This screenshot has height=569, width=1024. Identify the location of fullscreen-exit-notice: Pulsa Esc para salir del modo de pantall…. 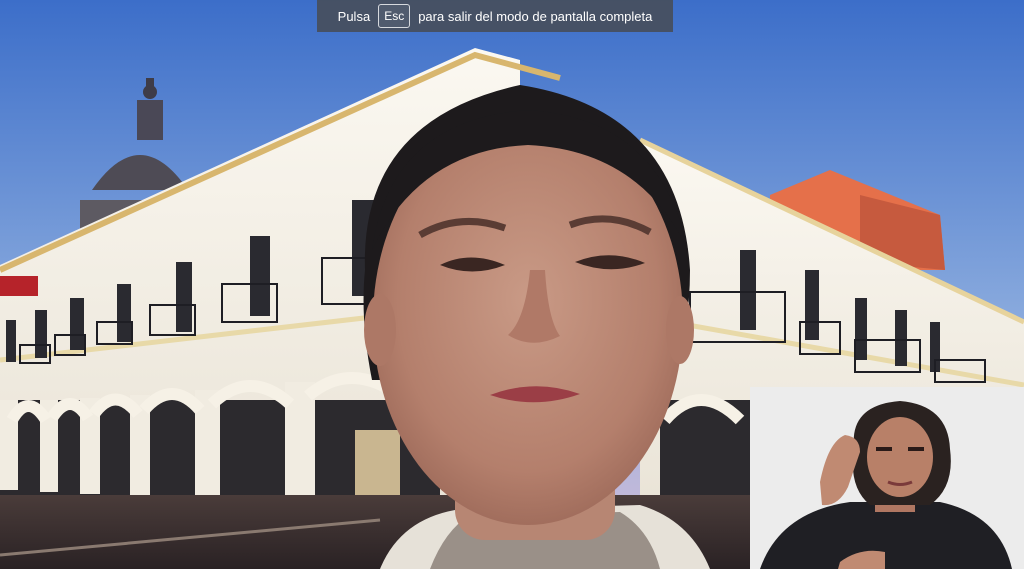
(495, 16).